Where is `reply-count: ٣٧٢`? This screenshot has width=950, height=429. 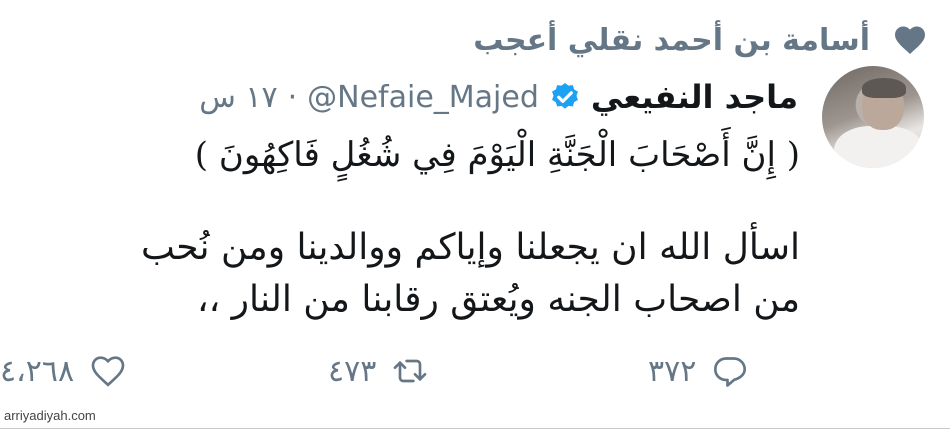 reply-count: ٣٧٢ is located at coordinates (672, 371).